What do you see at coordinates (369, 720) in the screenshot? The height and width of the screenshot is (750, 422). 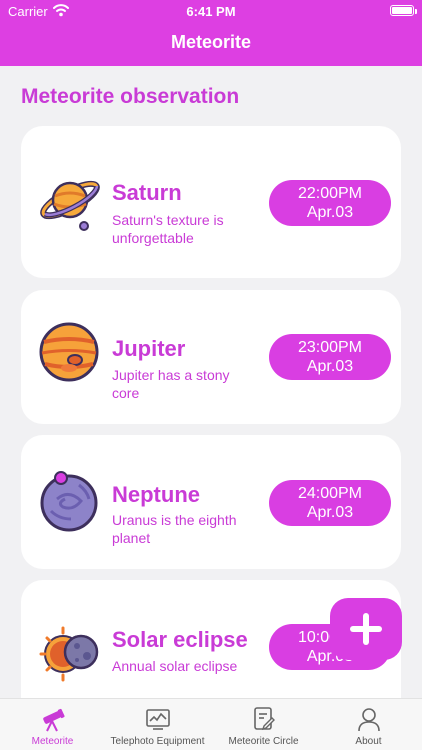 I see `person-icon` at bounding box center [369, 720].